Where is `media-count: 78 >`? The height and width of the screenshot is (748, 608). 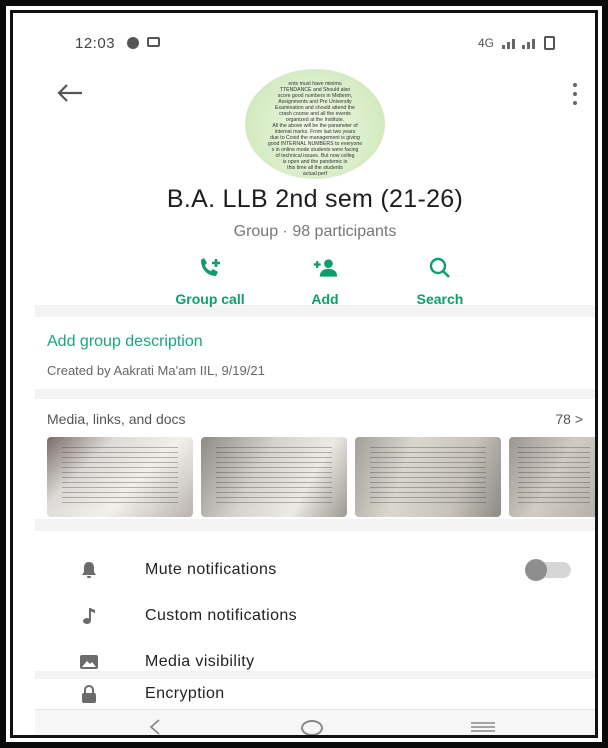 media-count: 78 > is located at coordinates (569, 419).